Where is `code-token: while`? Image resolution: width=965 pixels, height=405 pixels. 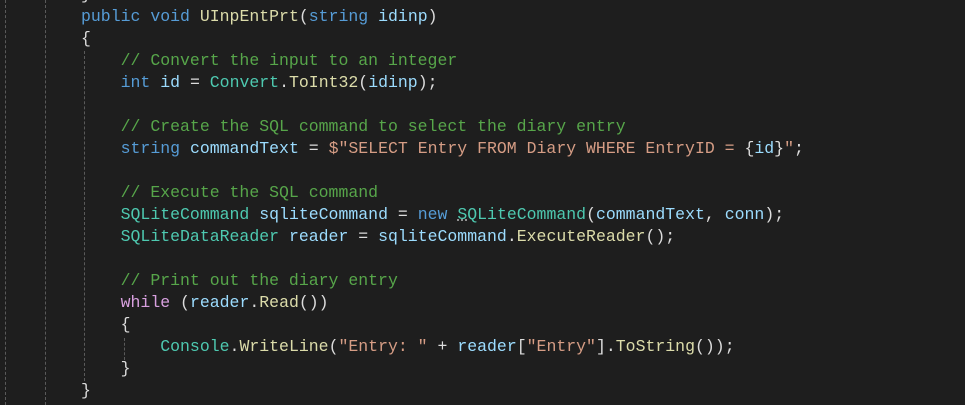
code-token: while is located at coordinates (145, 302).